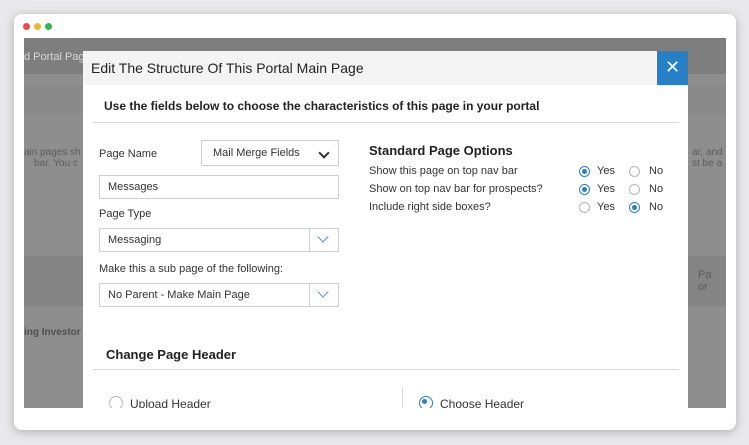 The image size is (749, 445). What do you see at coordinates (37, 26) in the screenshot?
I see `minimize-window-button` at bounding box center [37, 26].